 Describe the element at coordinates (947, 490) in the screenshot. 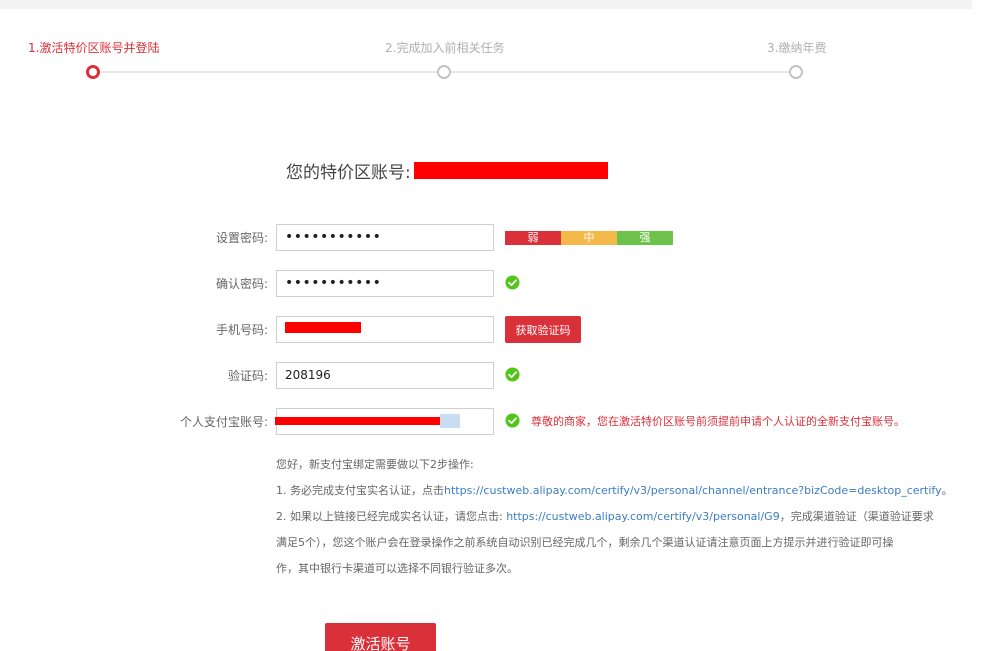

I see `info-step-1-suffix: 。` at that location.